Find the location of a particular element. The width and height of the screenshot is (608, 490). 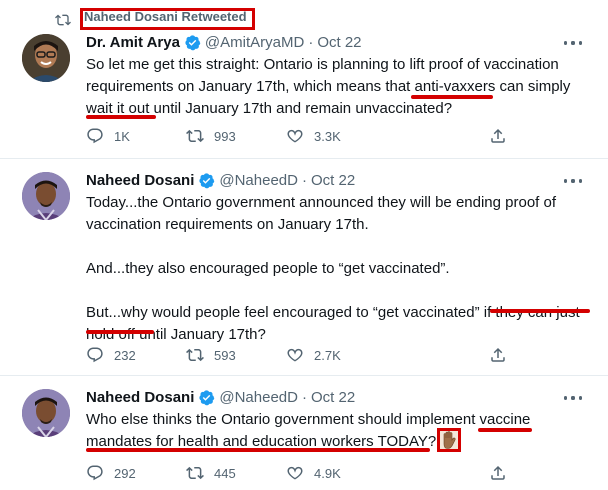

like-button: 2.7K is located at coordinates (313, 355).